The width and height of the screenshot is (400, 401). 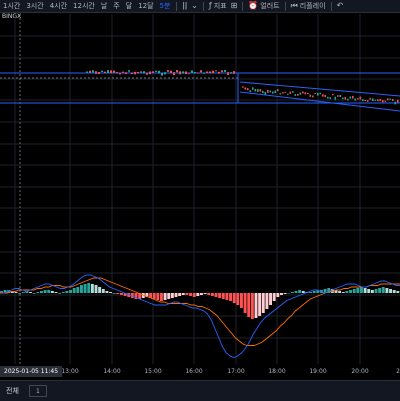 What do you see at coordinates (84, 6) in the screenshot?
I see `timeframe-button: 12시간` at bounding box center [84, 6].